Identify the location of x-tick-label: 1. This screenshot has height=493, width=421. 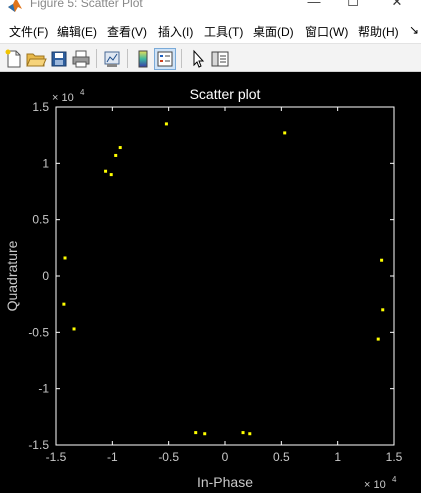
(337, 457).